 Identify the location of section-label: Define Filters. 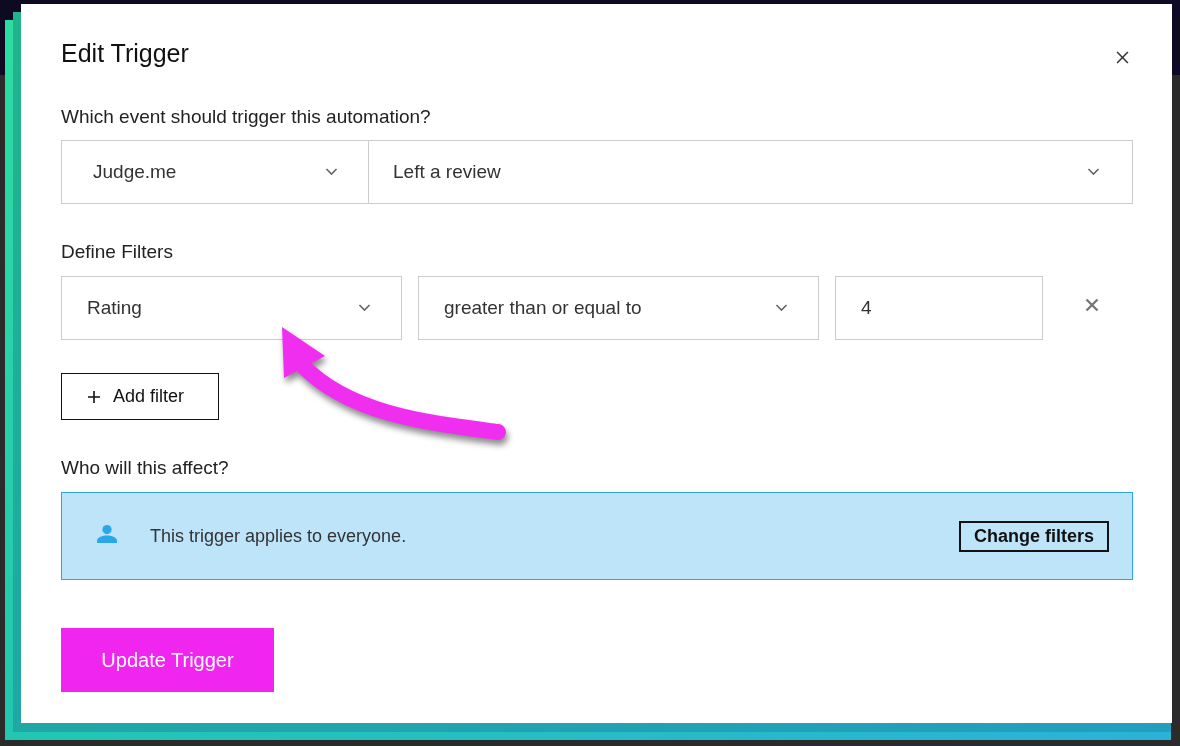
(117, 252).